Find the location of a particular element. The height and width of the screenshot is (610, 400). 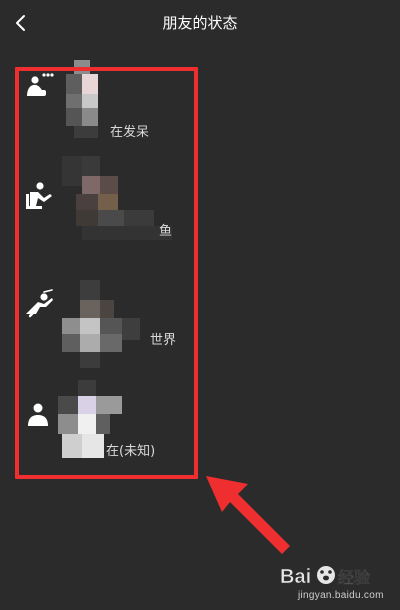

watermark: Bai 经验 jingyan.baidu.com is located at coordinates (339, 584).